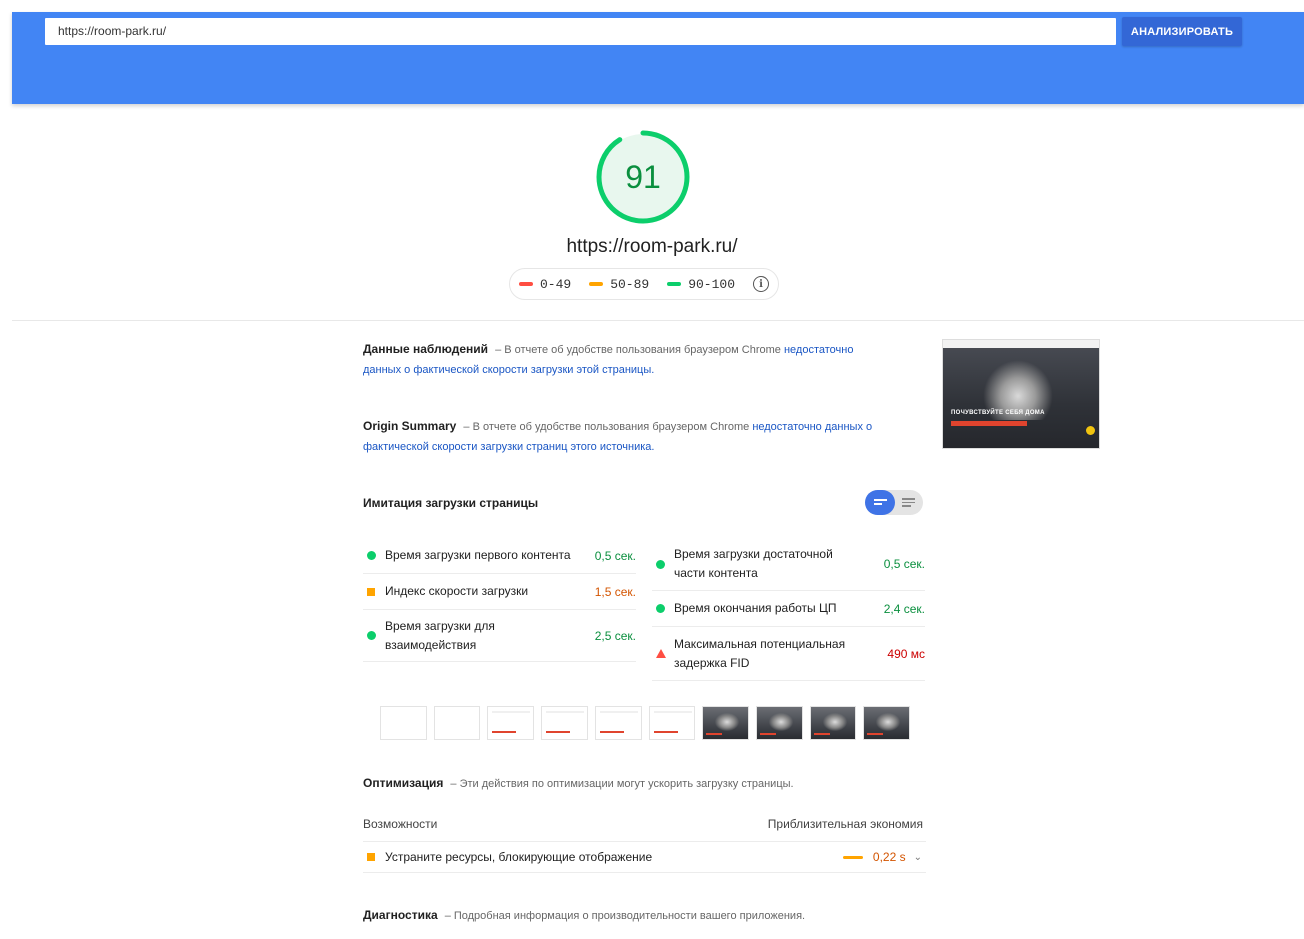 The height and width of the screenshot is (939, 1304). Describe the element at coordinates (400, 915) in the screenshot. I see `diagnostics-title: Диагностика` at that location.